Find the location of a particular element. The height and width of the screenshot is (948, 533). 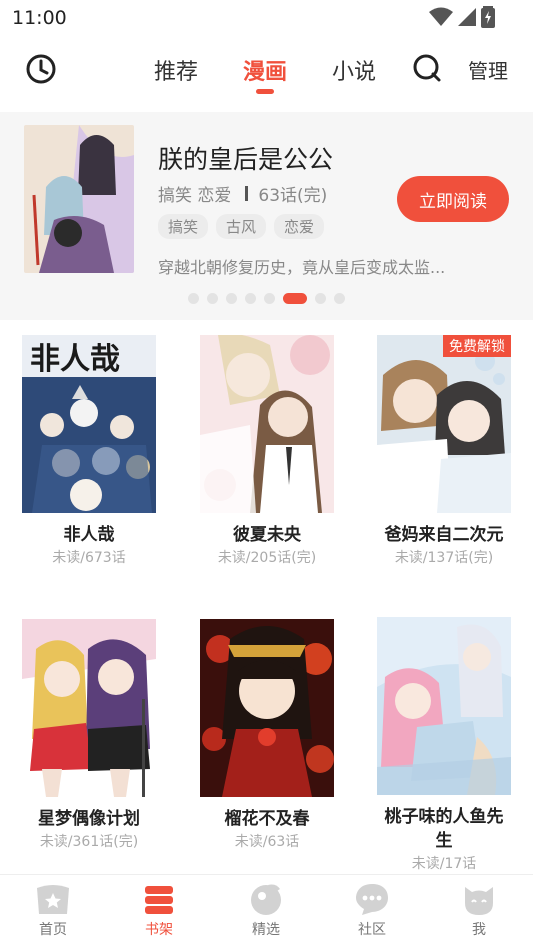

nav-label: 我 is located at coordinates (479, 930).